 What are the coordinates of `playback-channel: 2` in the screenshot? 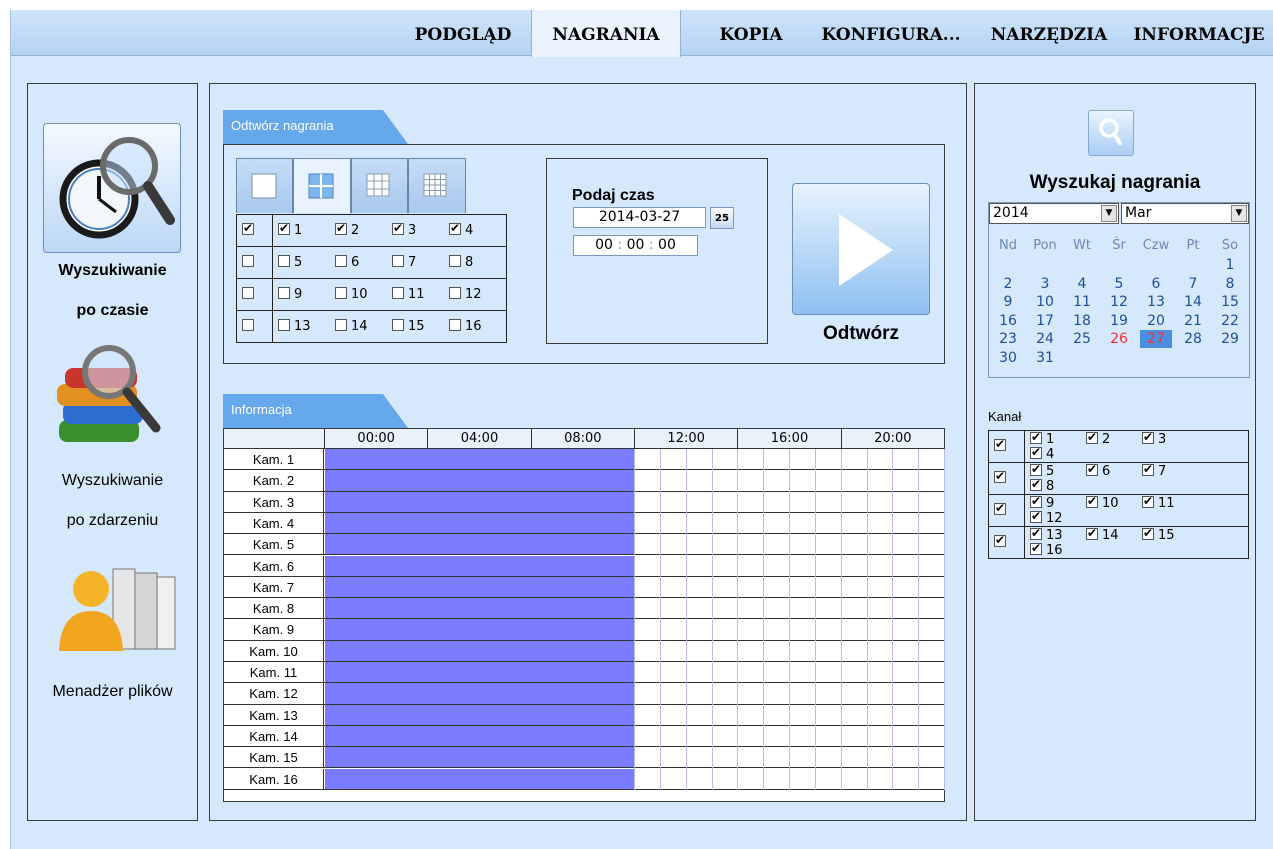 It's located at (363, 229).